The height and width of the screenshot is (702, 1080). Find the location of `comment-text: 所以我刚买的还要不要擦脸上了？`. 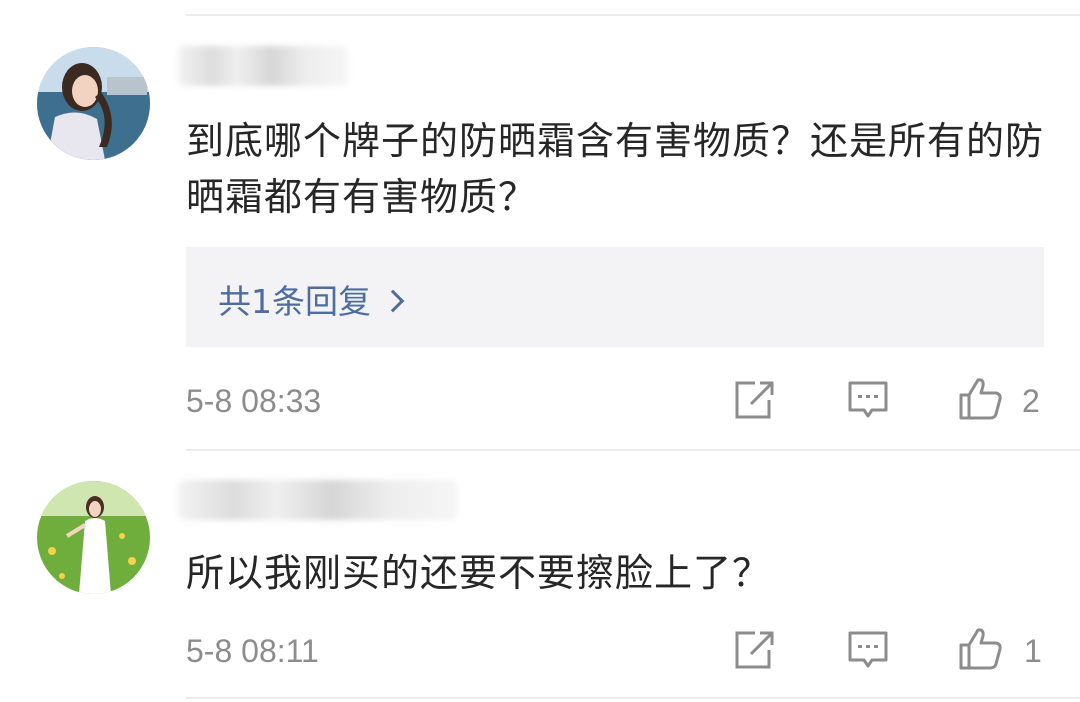

comment-text: 所以我刚买的还要不要擦脸上了？ is located at coordinates (479, 573).